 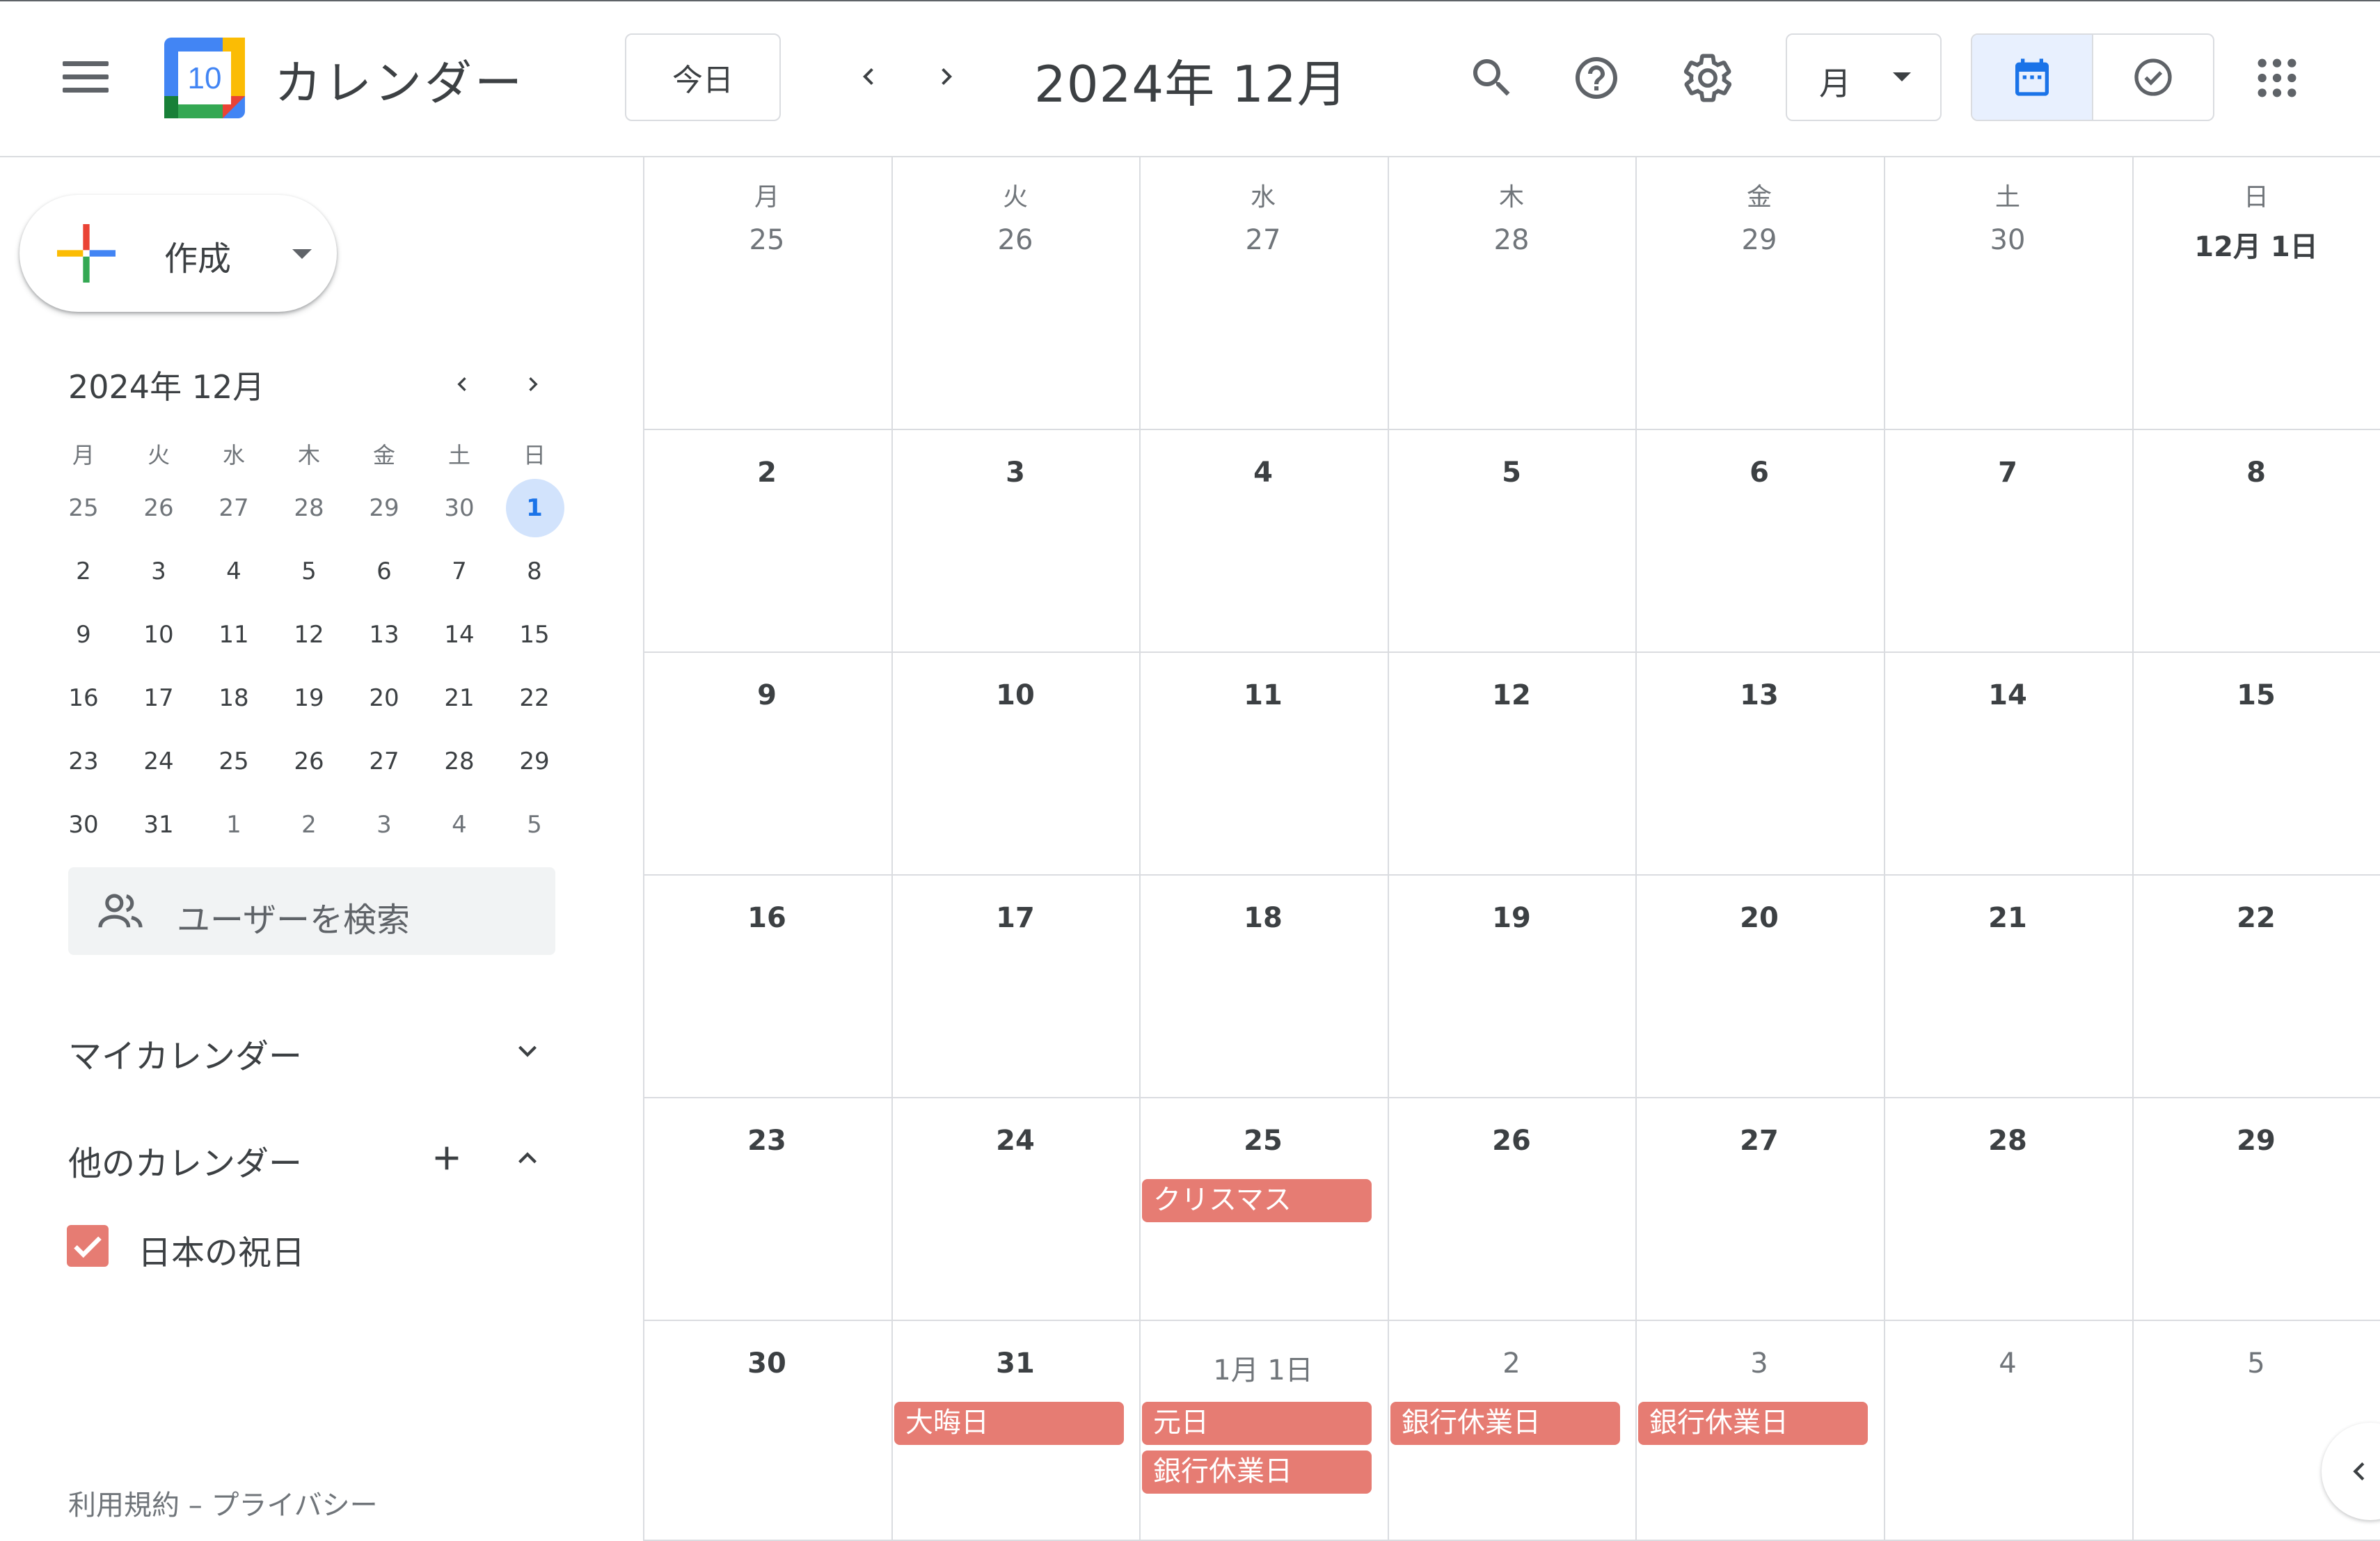 What do you see at coordinates (447, 1158) in the screenshot?
I see `add-other-calendar-button` at bounding box center [447, 1158].